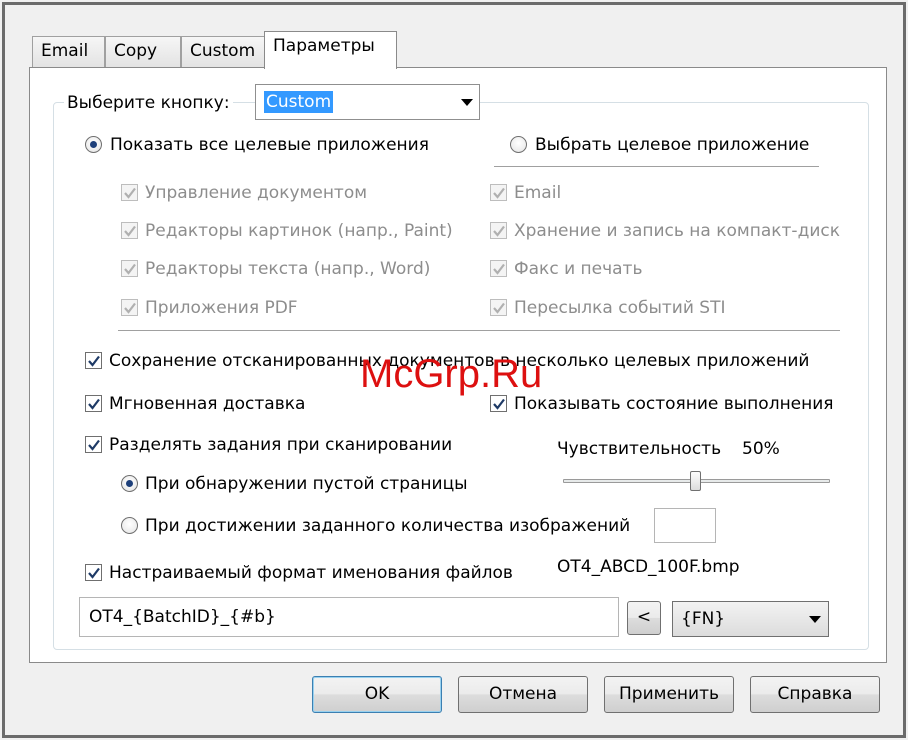 The height and width of the screenshot is (740, 908). I want to click on button-select-label: Выберите кнопку:, so click(148, 103).